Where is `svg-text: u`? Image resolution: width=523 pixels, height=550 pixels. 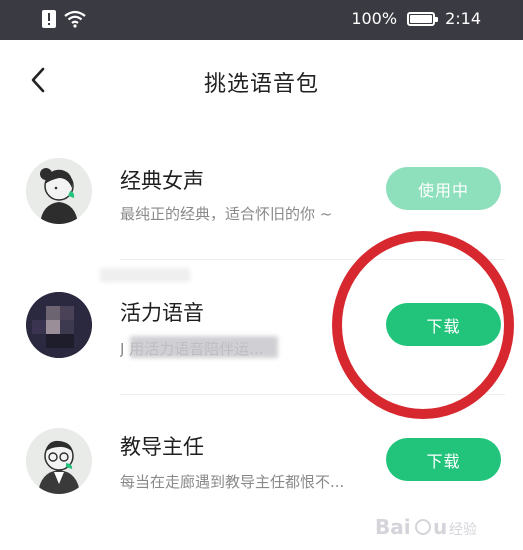 svg-text: u is located at coordinates (440, 527).